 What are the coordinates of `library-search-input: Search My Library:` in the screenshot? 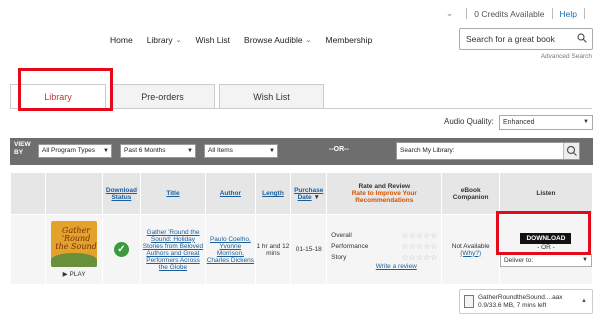 It's located at (488, 151).